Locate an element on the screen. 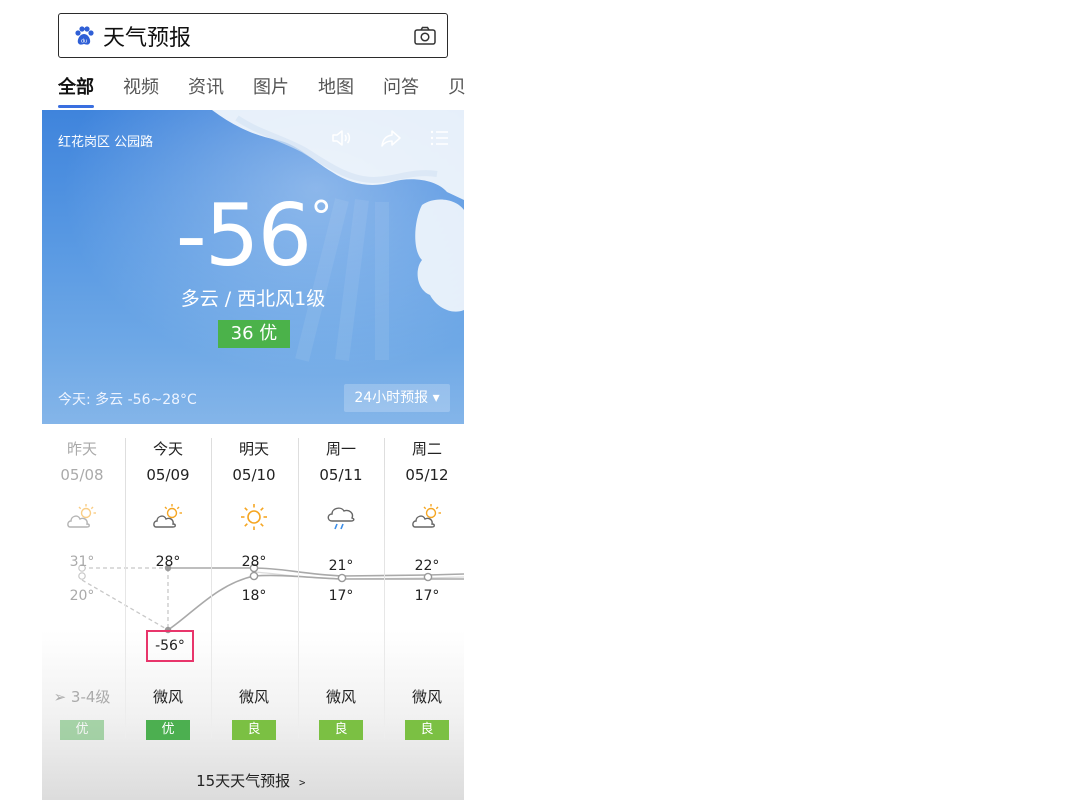 This screenshot has height=806, width=1080. point-tue is located at coordinates (428, 577).